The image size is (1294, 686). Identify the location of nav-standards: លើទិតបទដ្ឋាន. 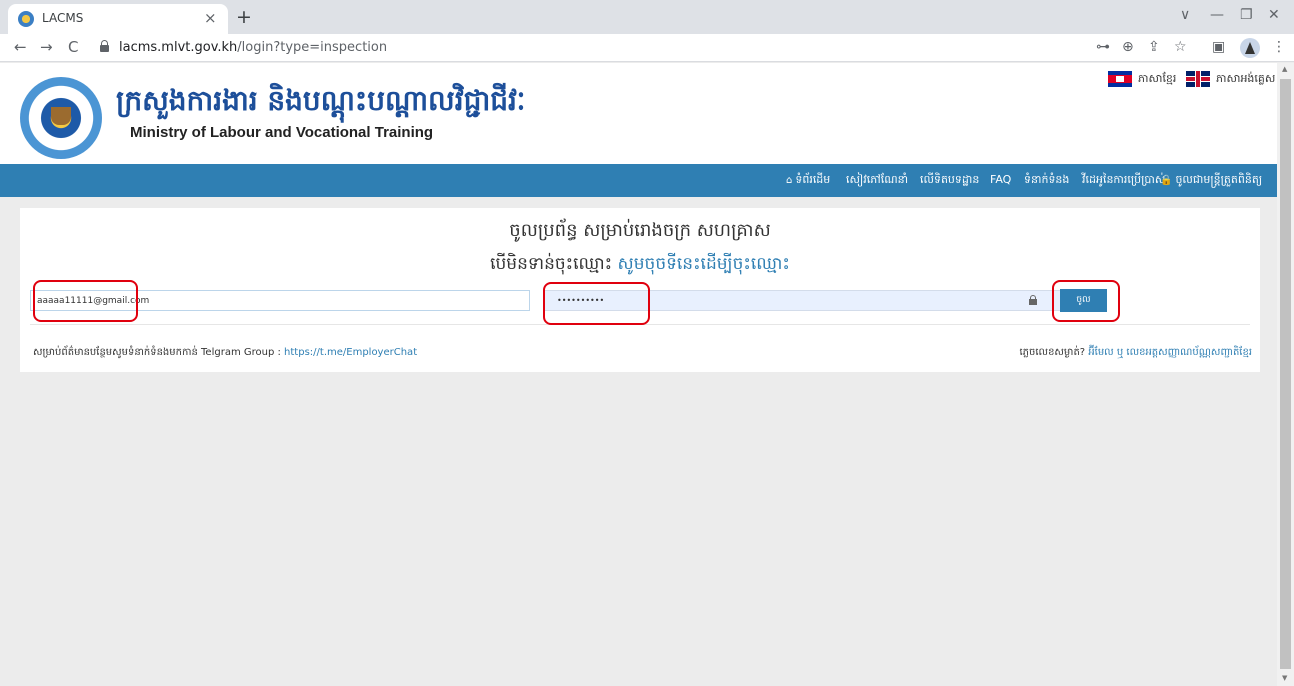
(949, 181).